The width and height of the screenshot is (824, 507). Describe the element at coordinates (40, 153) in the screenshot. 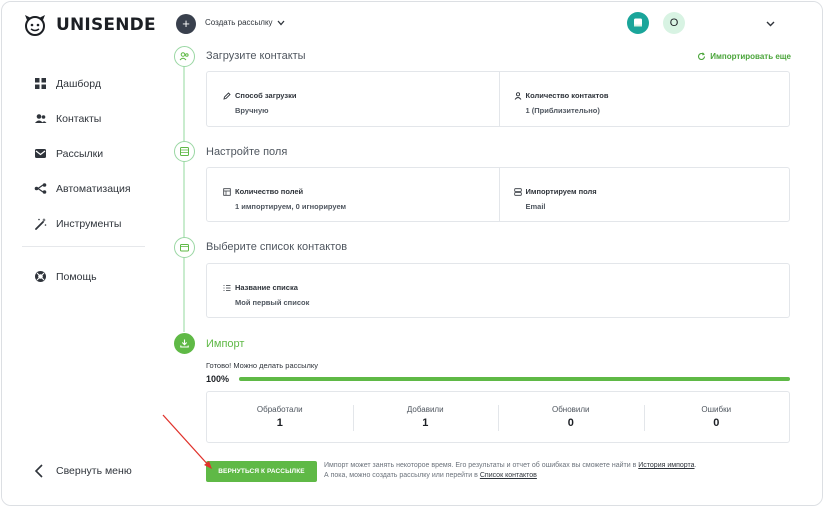

I see `mail-icon` at that location.